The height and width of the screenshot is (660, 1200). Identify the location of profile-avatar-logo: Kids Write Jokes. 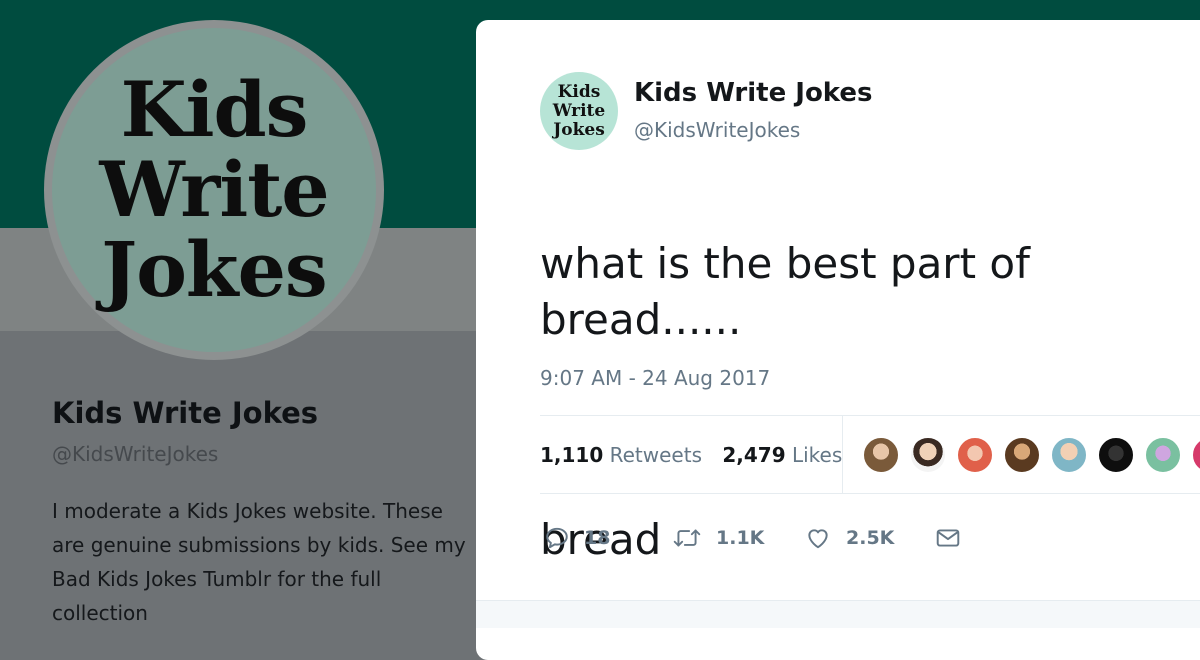
(214, 190).